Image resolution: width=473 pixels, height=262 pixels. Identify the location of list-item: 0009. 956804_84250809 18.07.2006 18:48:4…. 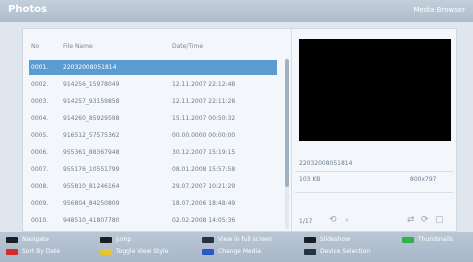
(153, 203).